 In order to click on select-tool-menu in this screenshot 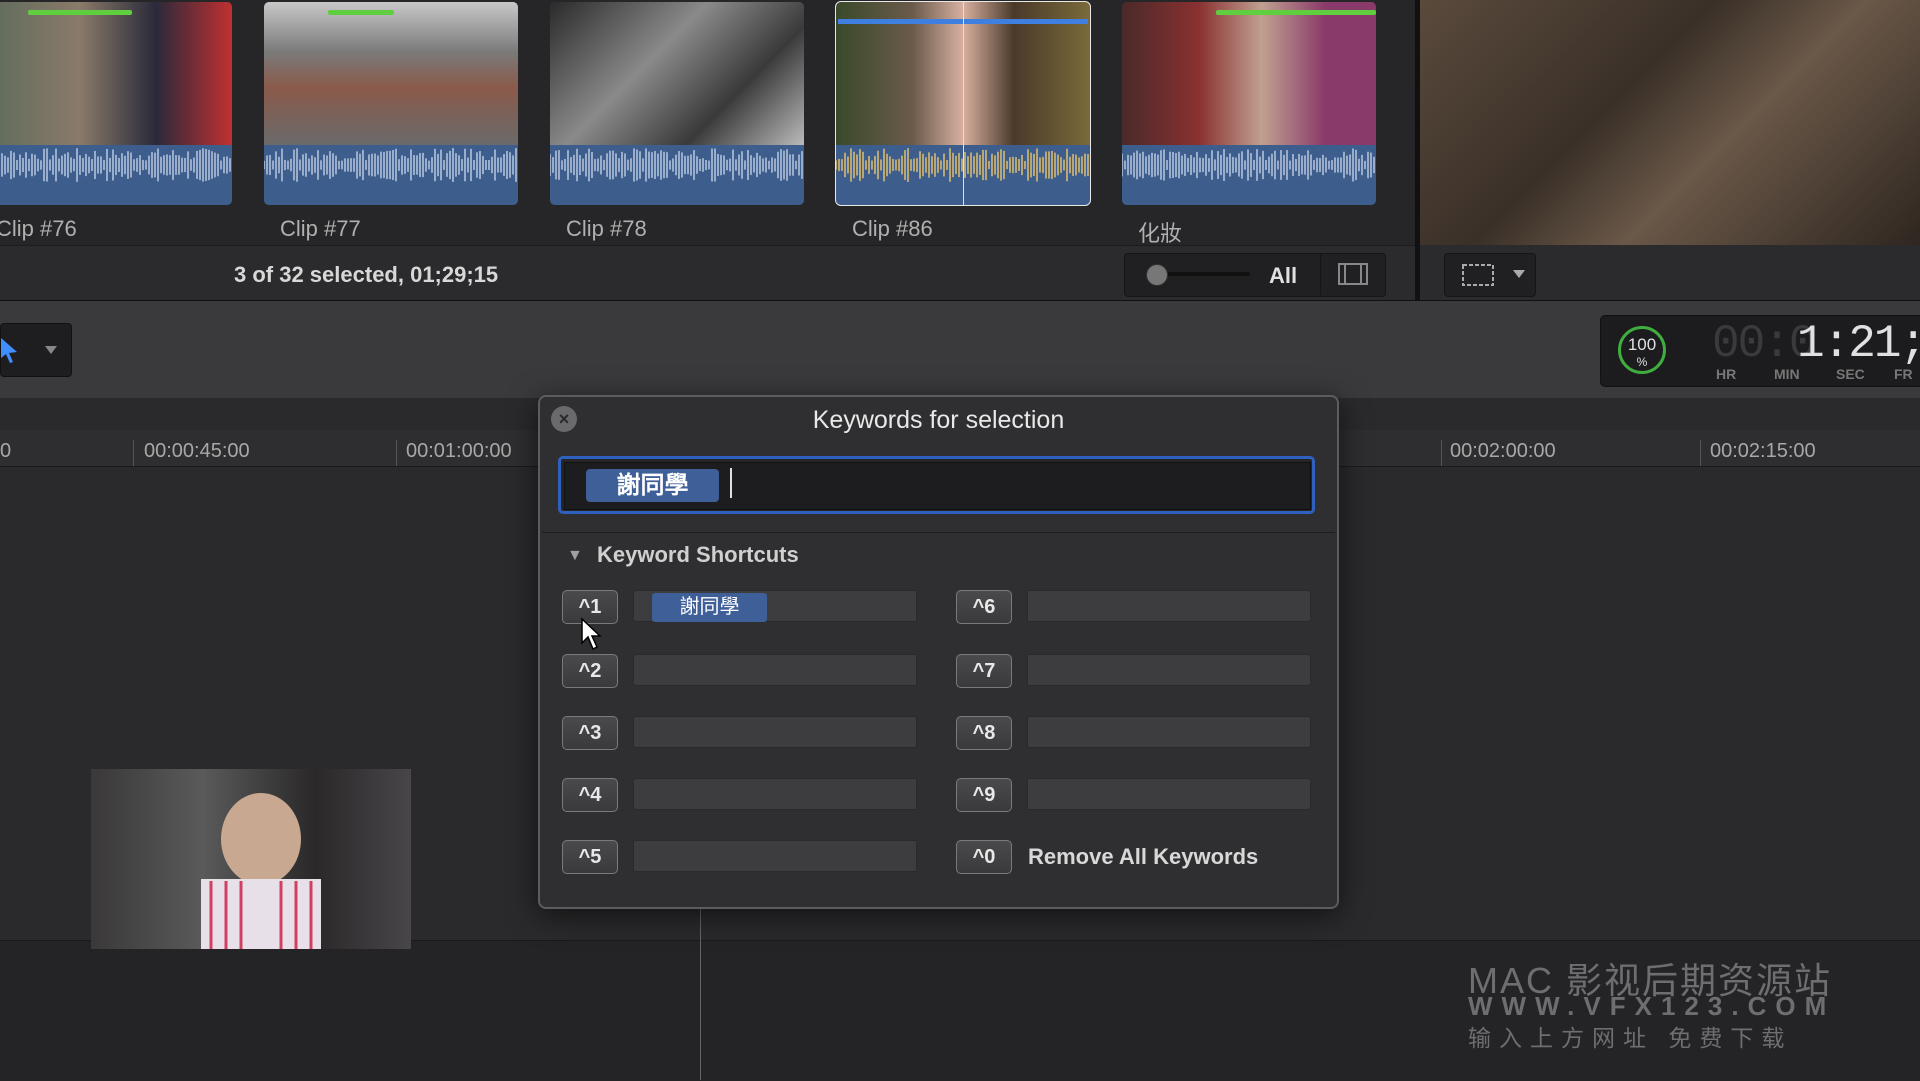, I will do `click(36, 350)`.